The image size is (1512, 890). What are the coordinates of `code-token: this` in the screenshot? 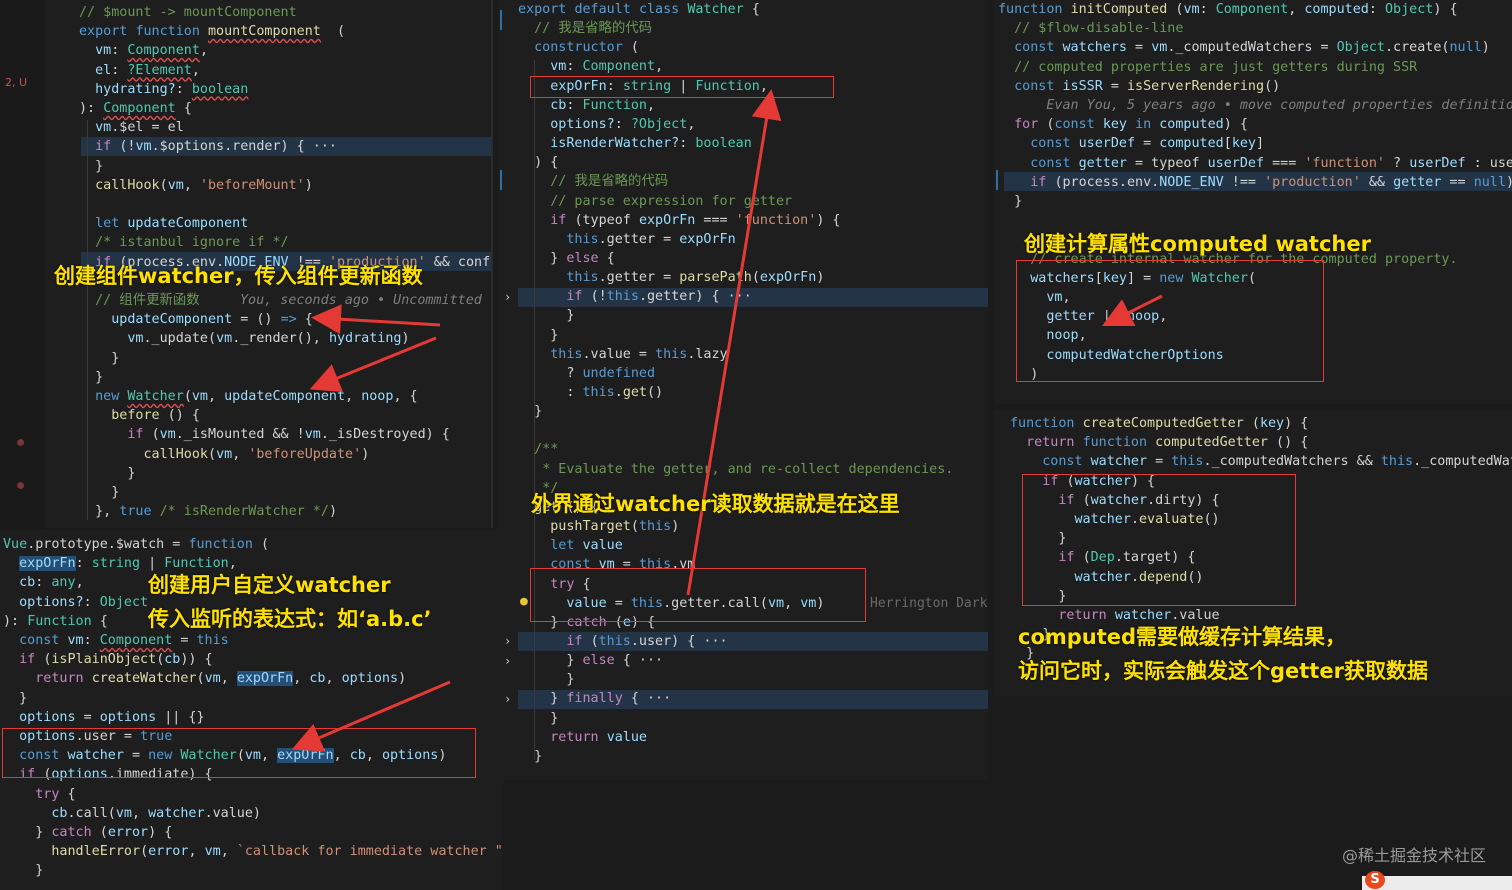 It's located at (1187, 462).